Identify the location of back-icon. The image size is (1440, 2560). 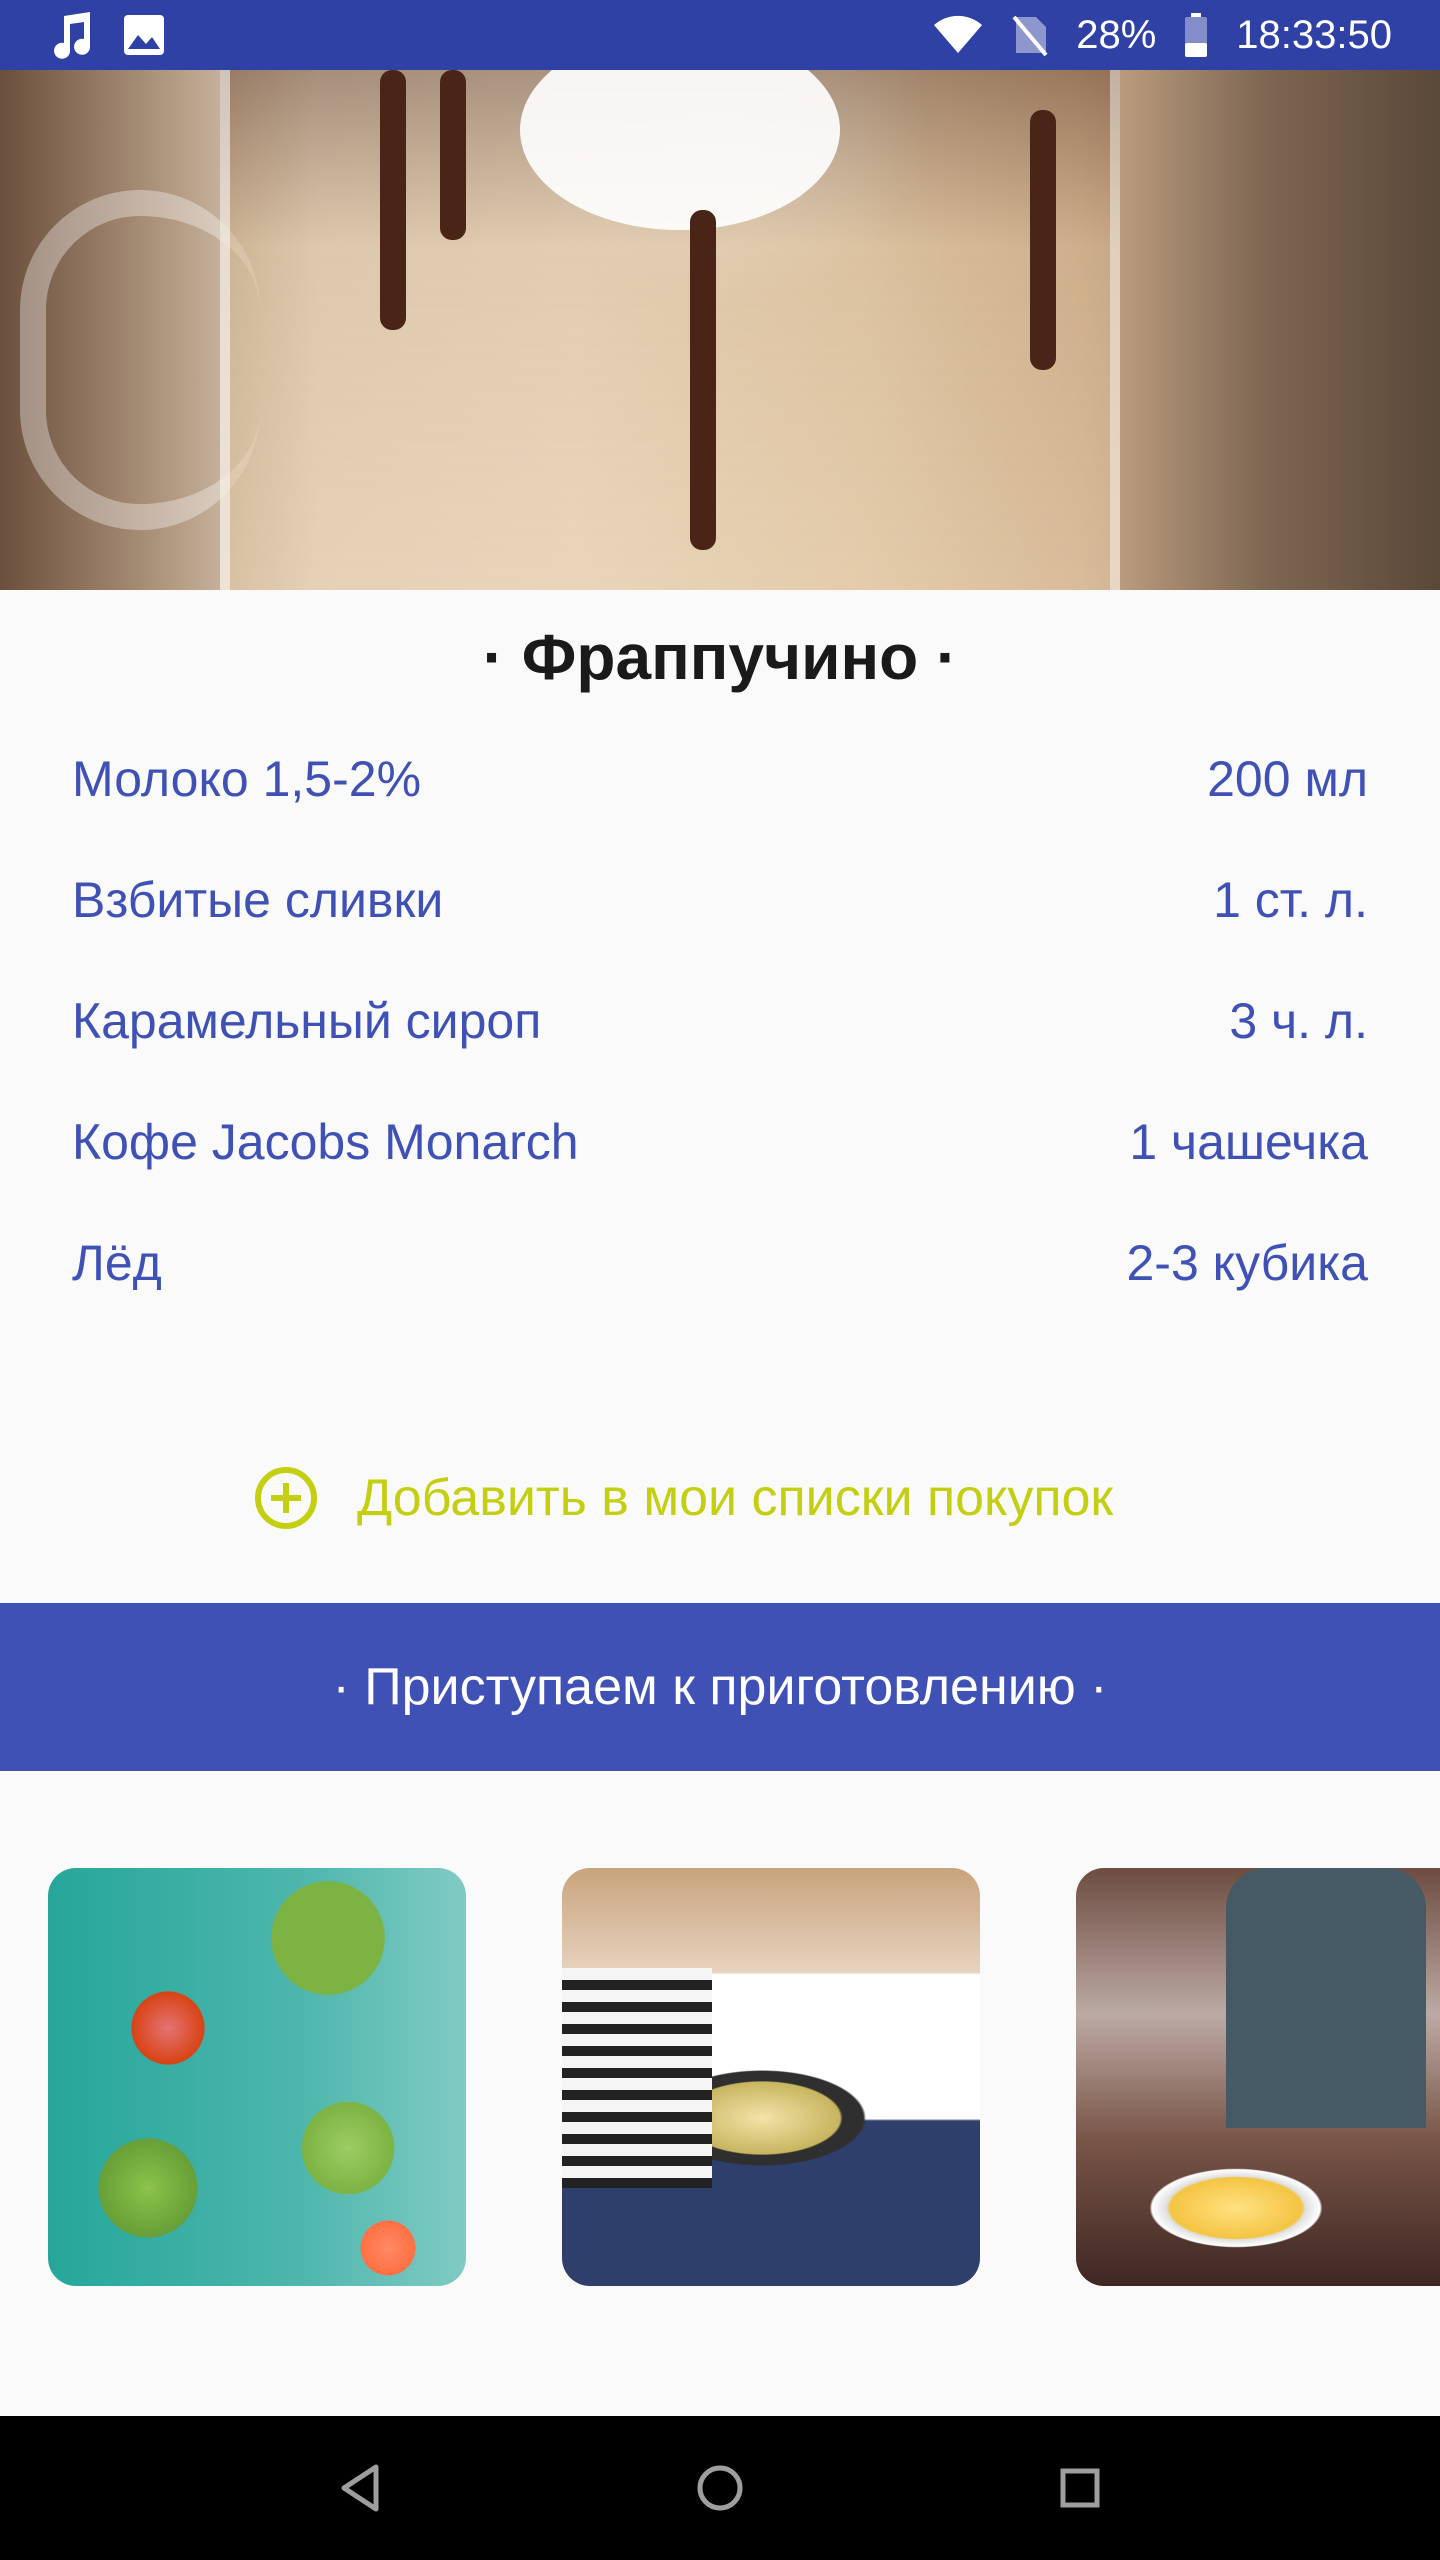
(360, 2488).